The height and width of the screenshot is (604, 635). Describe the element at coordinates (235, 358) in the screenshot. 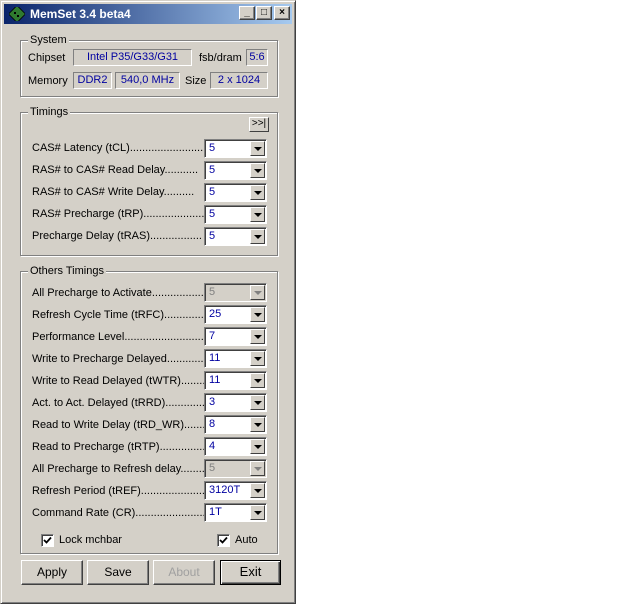

I see `write-precharge-combo: 11` at that location.